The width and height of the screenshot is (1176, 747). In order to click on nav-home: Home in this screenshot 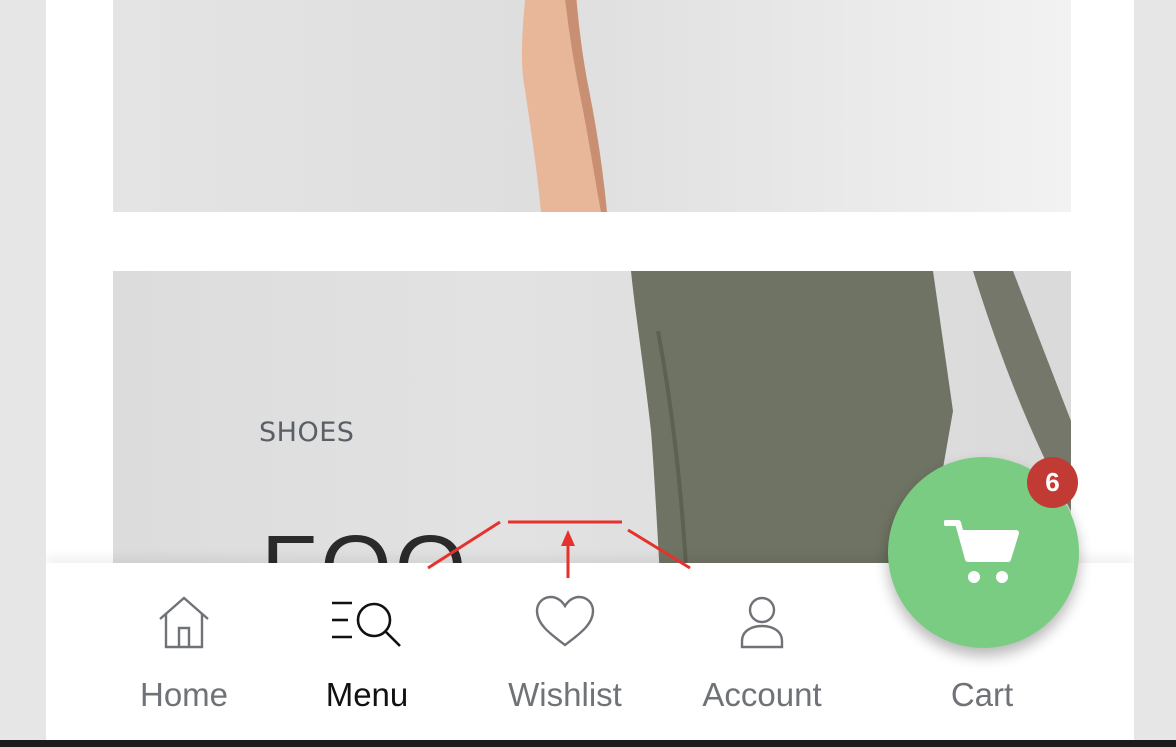, I will do `click(184, 651)`.